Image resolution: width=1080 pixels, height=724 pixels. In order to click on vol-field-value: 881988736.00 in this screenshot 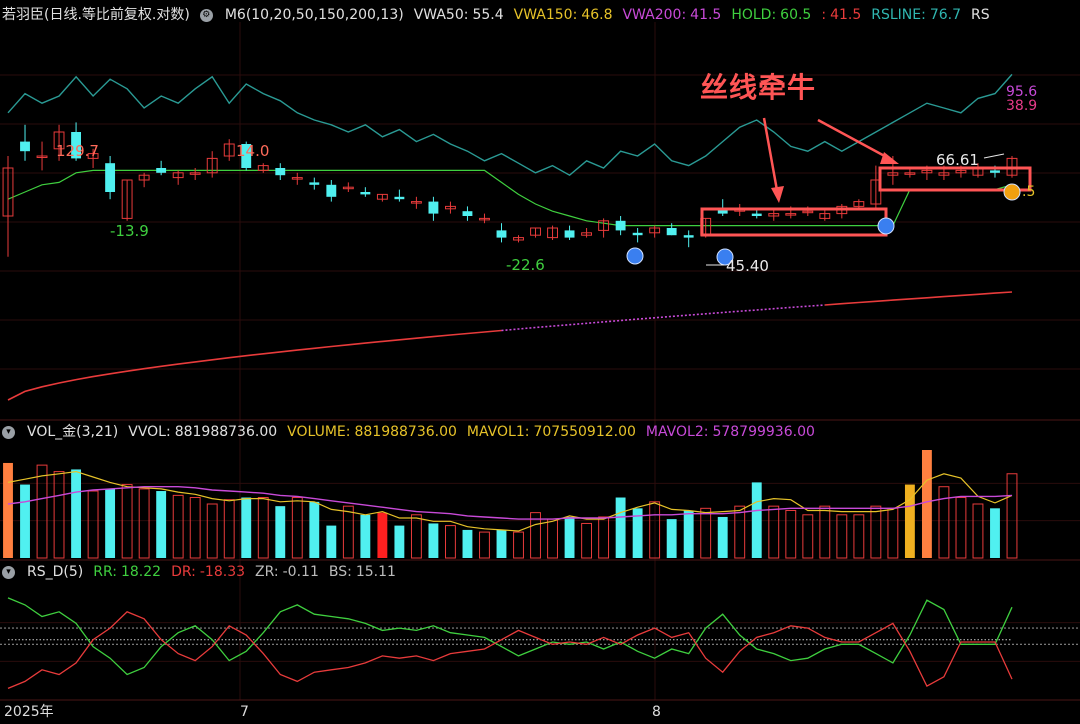, I will do `click(405, 432)`.